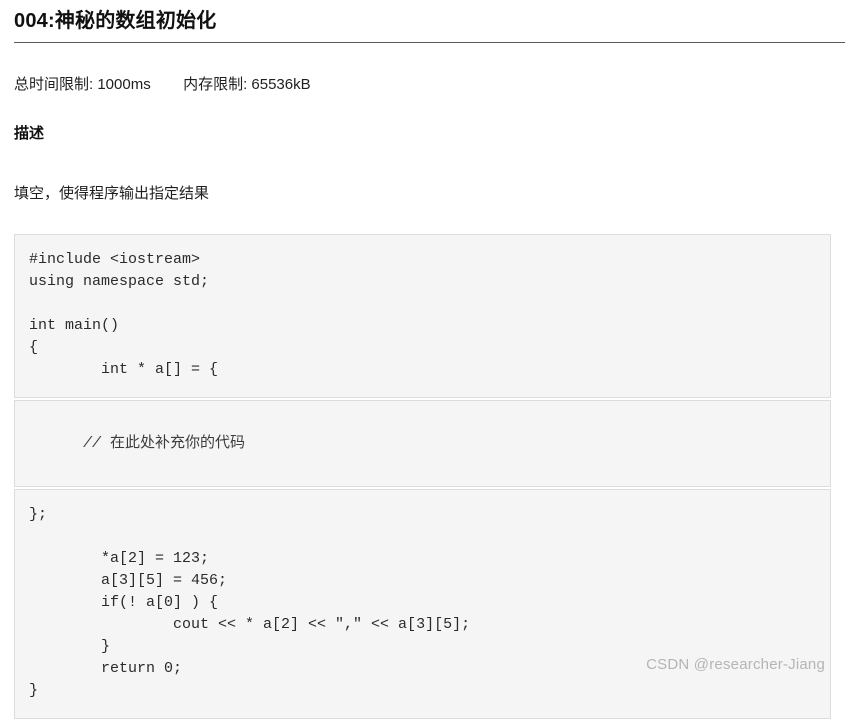 The height and width of the screenshot is (719, 859). I want to click on page-title: 004:神秘的数组初始化, so click(115, 21).